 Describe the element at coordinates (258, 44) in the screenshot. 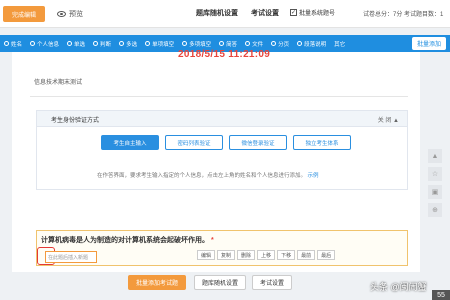

I see `toolbar-label: 文件` at that location.